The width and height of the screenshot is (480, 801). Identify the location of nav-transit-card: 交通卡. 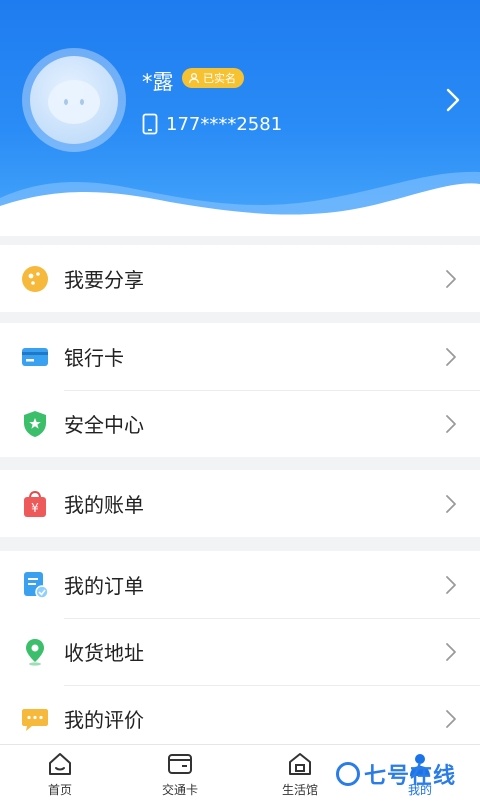
(180, 773).